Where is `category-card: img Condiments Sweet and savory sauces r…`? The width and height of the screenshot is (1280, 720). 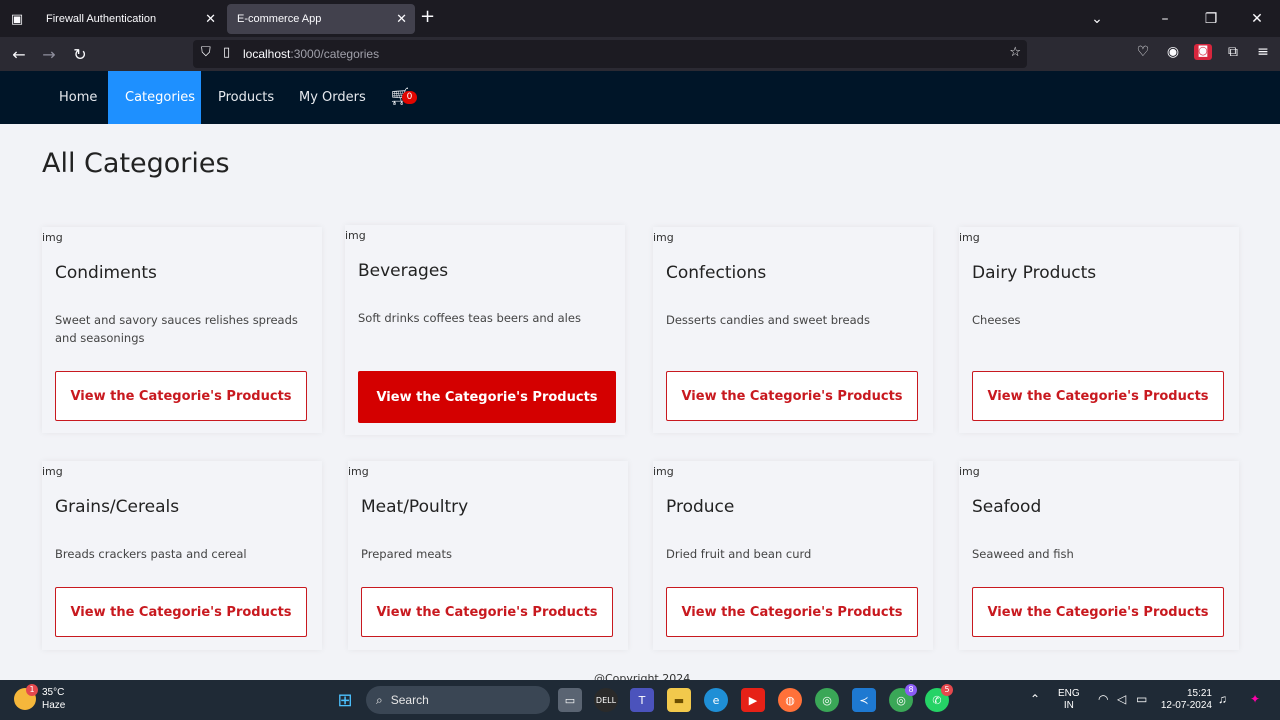 category-card: img Condiments Sweet and savory sauces r… is located at coordinates (182, 330).